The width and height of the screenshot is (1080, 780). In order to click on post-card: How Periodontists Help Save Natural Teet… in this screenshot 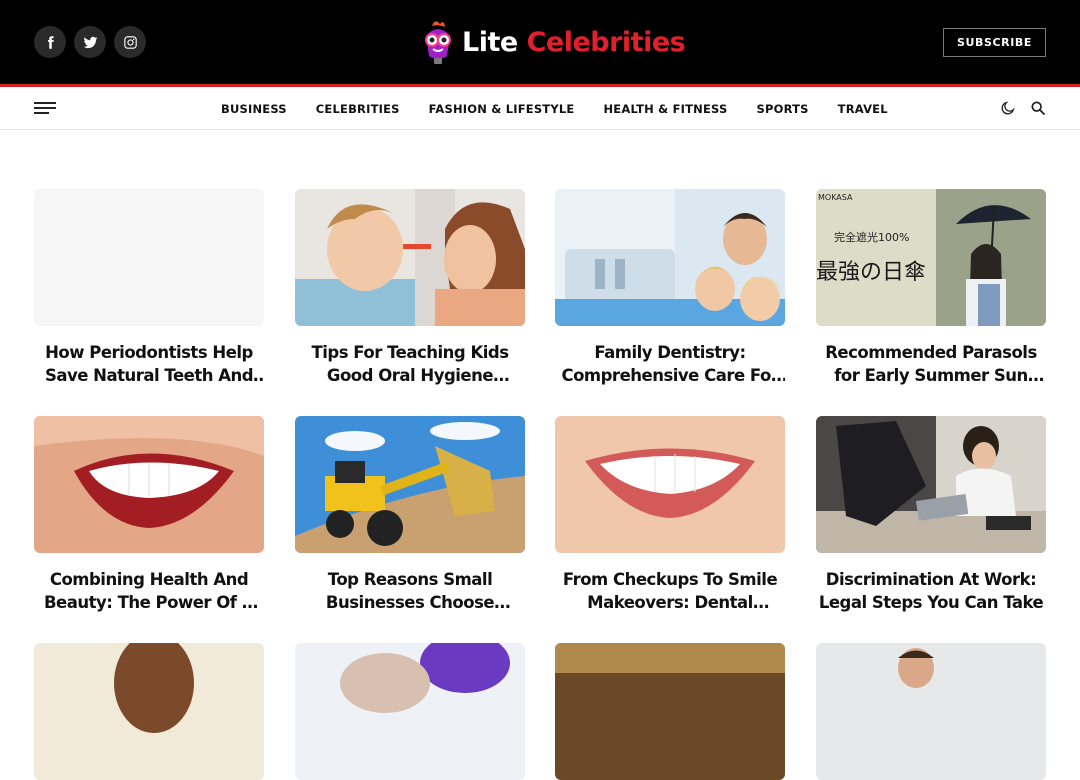, I will do `click(149, 288)`.